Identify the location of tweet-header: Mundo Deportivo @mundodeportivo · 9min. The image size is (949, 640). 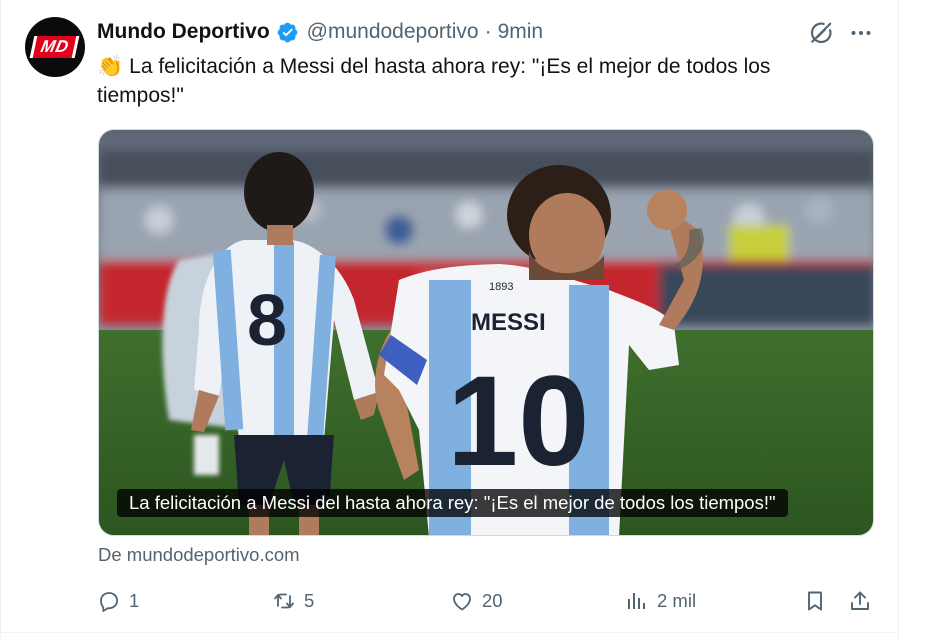
(320, 32).